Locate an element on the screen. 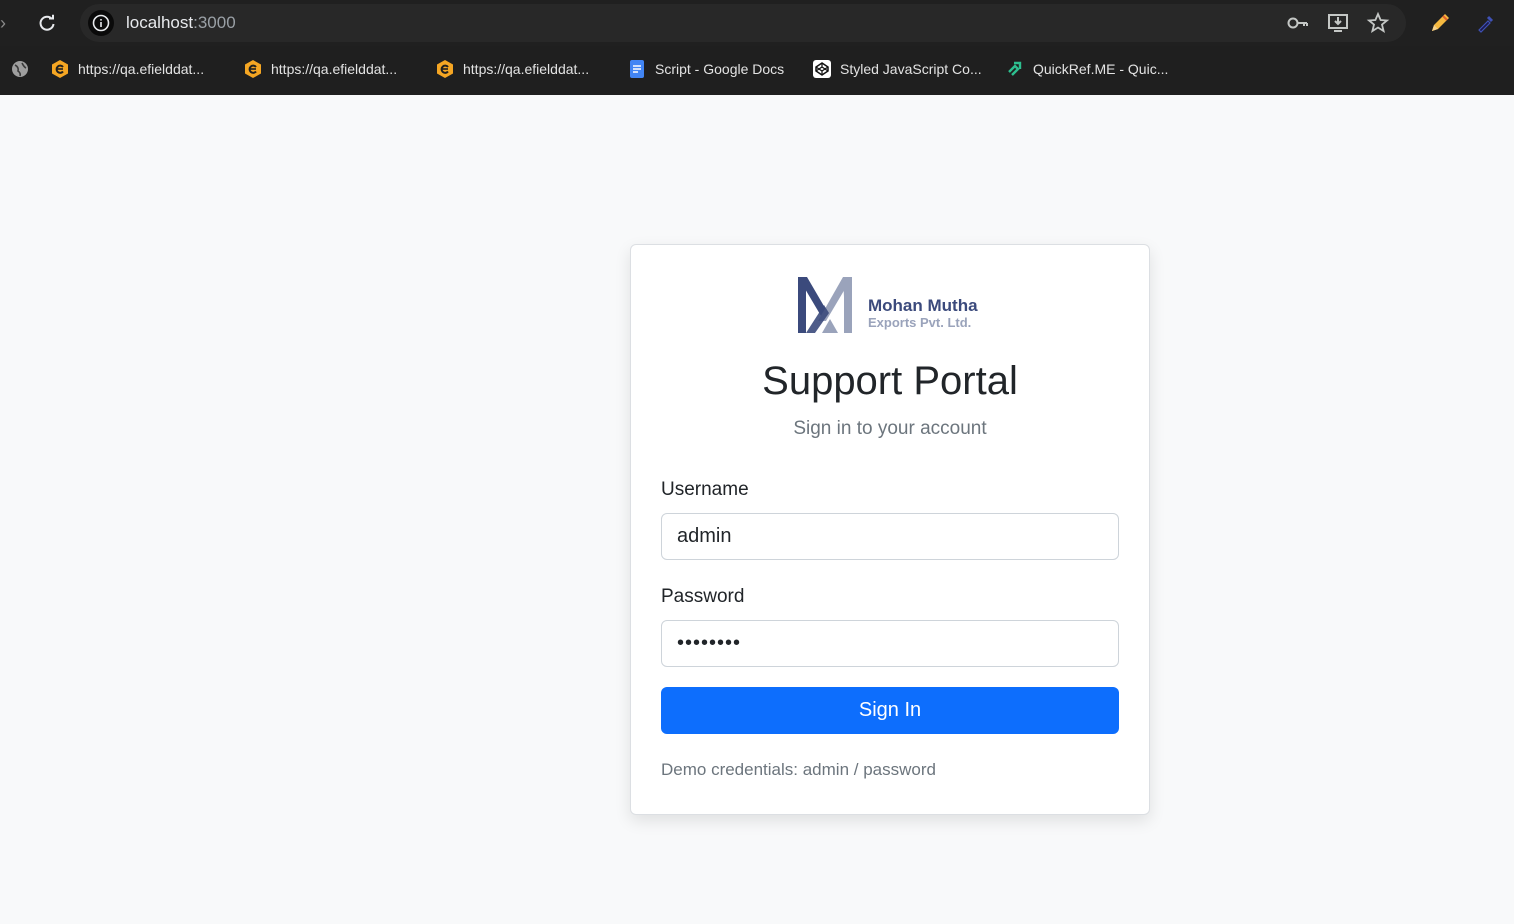 The height and width of the screenshot is (924, 1514). username-label: Username is located at coordinates (705, 489).